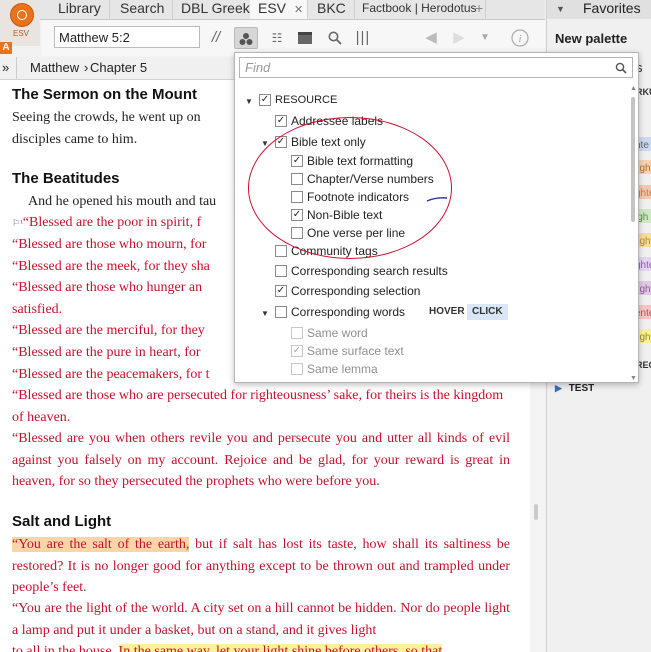  I want to click on tab-esv: ESV ✕, so click(279, 9).